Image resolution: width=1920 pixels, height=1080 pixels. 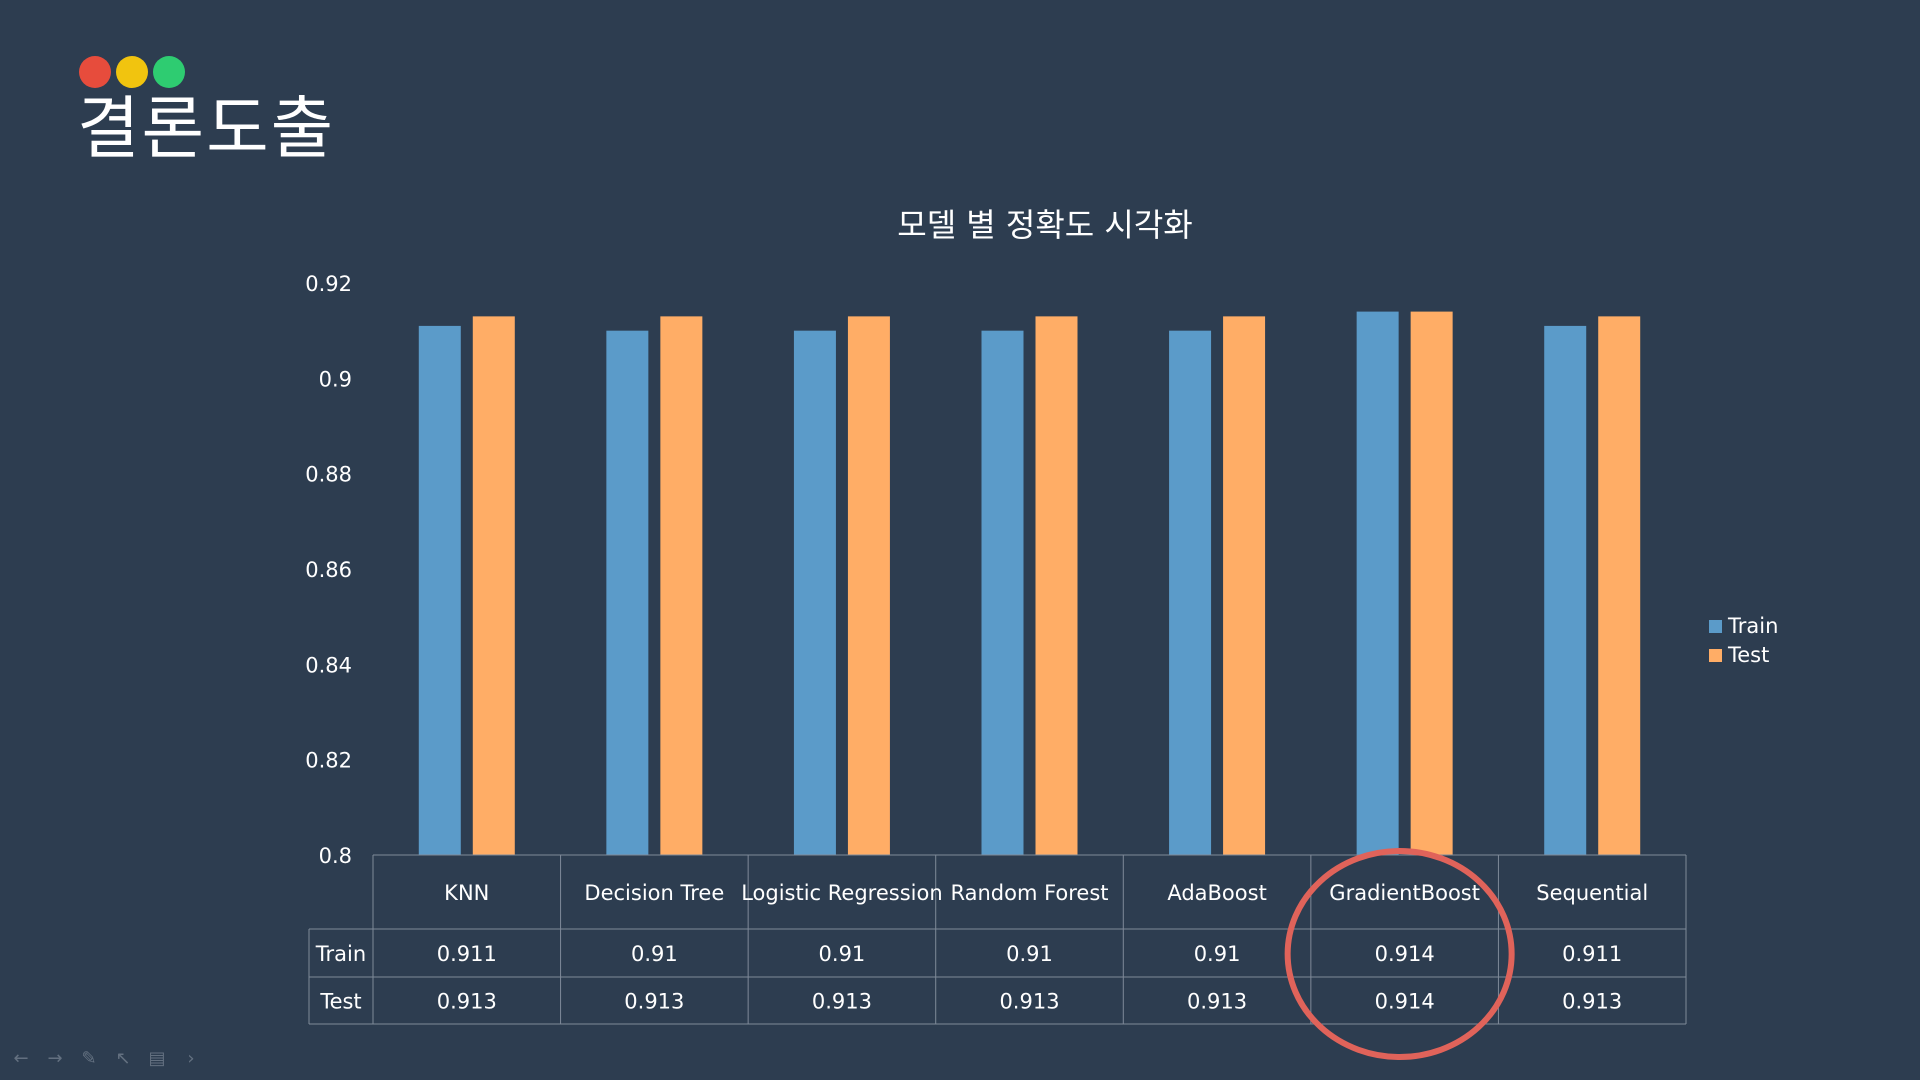 What do you see at coordinates (328, 284) in the screenshot?
I see `y-tick-label: 0.92` at bounding box center [328, 284].